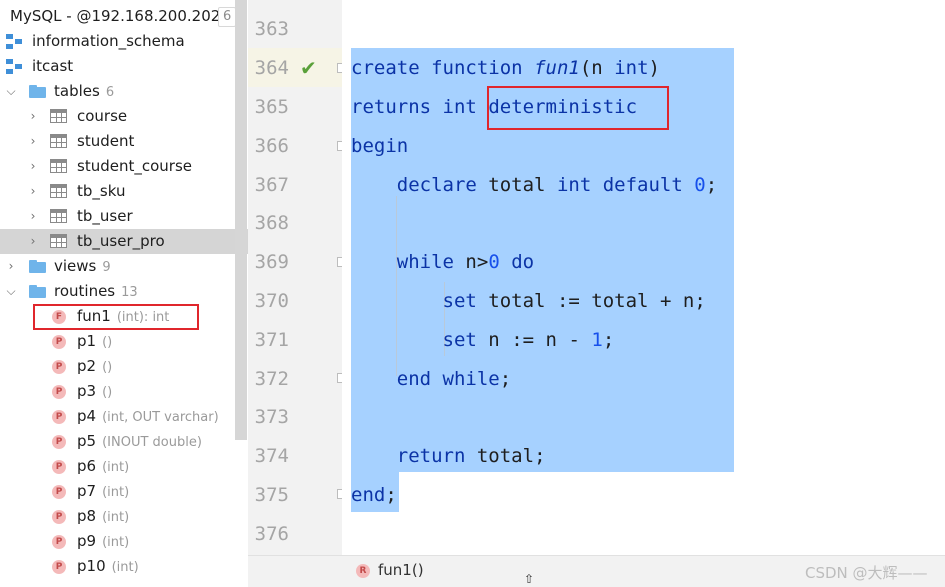 The width and height of the screenshot is (945, 587). I want to click on tree-node-itcast: itcast, so click(124, 66).